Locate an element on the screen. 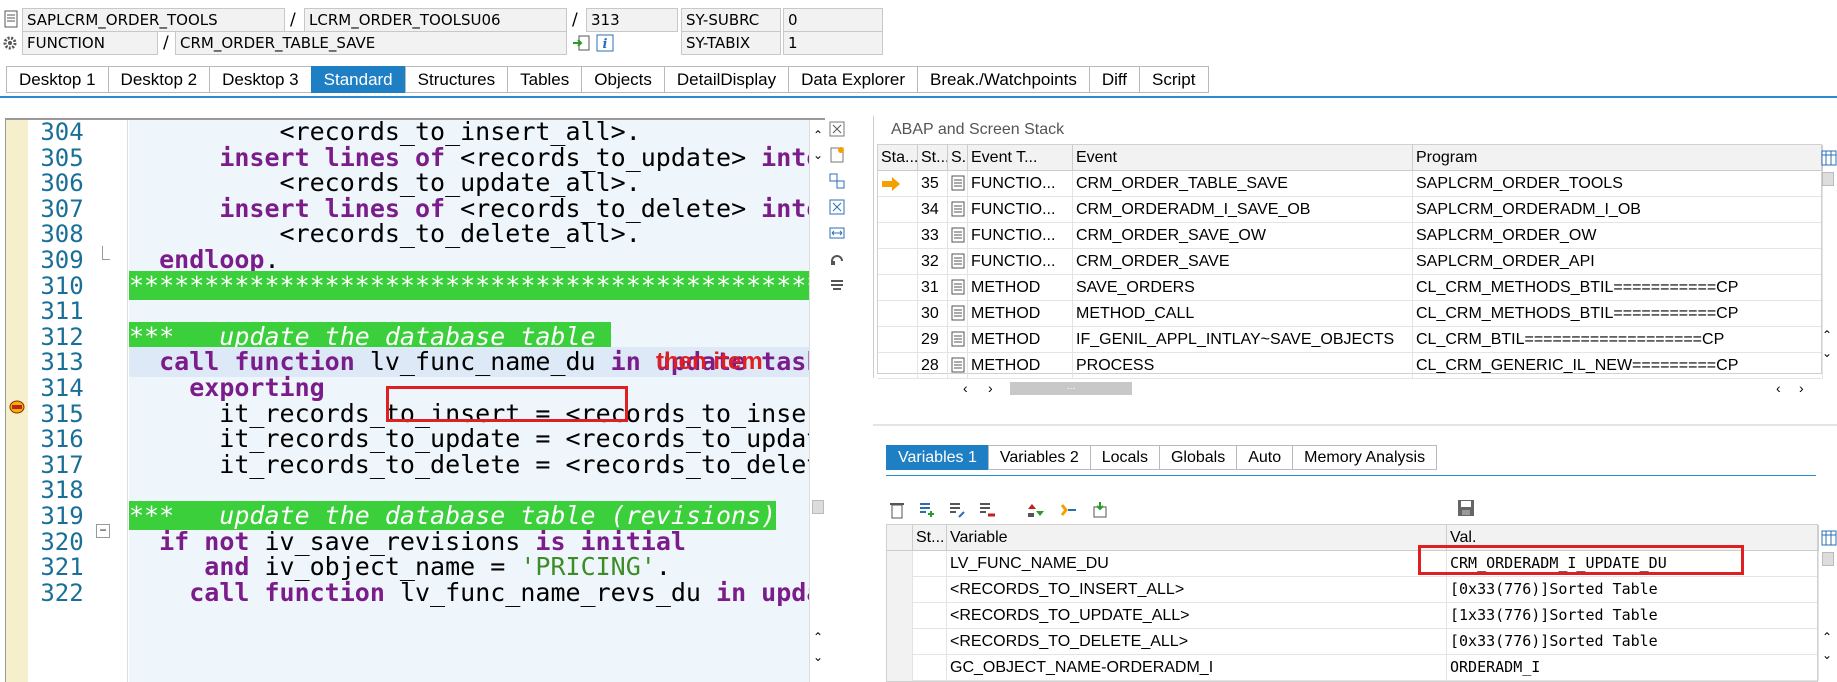 The height and width of the screenshot is (682, 1837). vars-scroll-thumb is located at coordinates (1828, 559).